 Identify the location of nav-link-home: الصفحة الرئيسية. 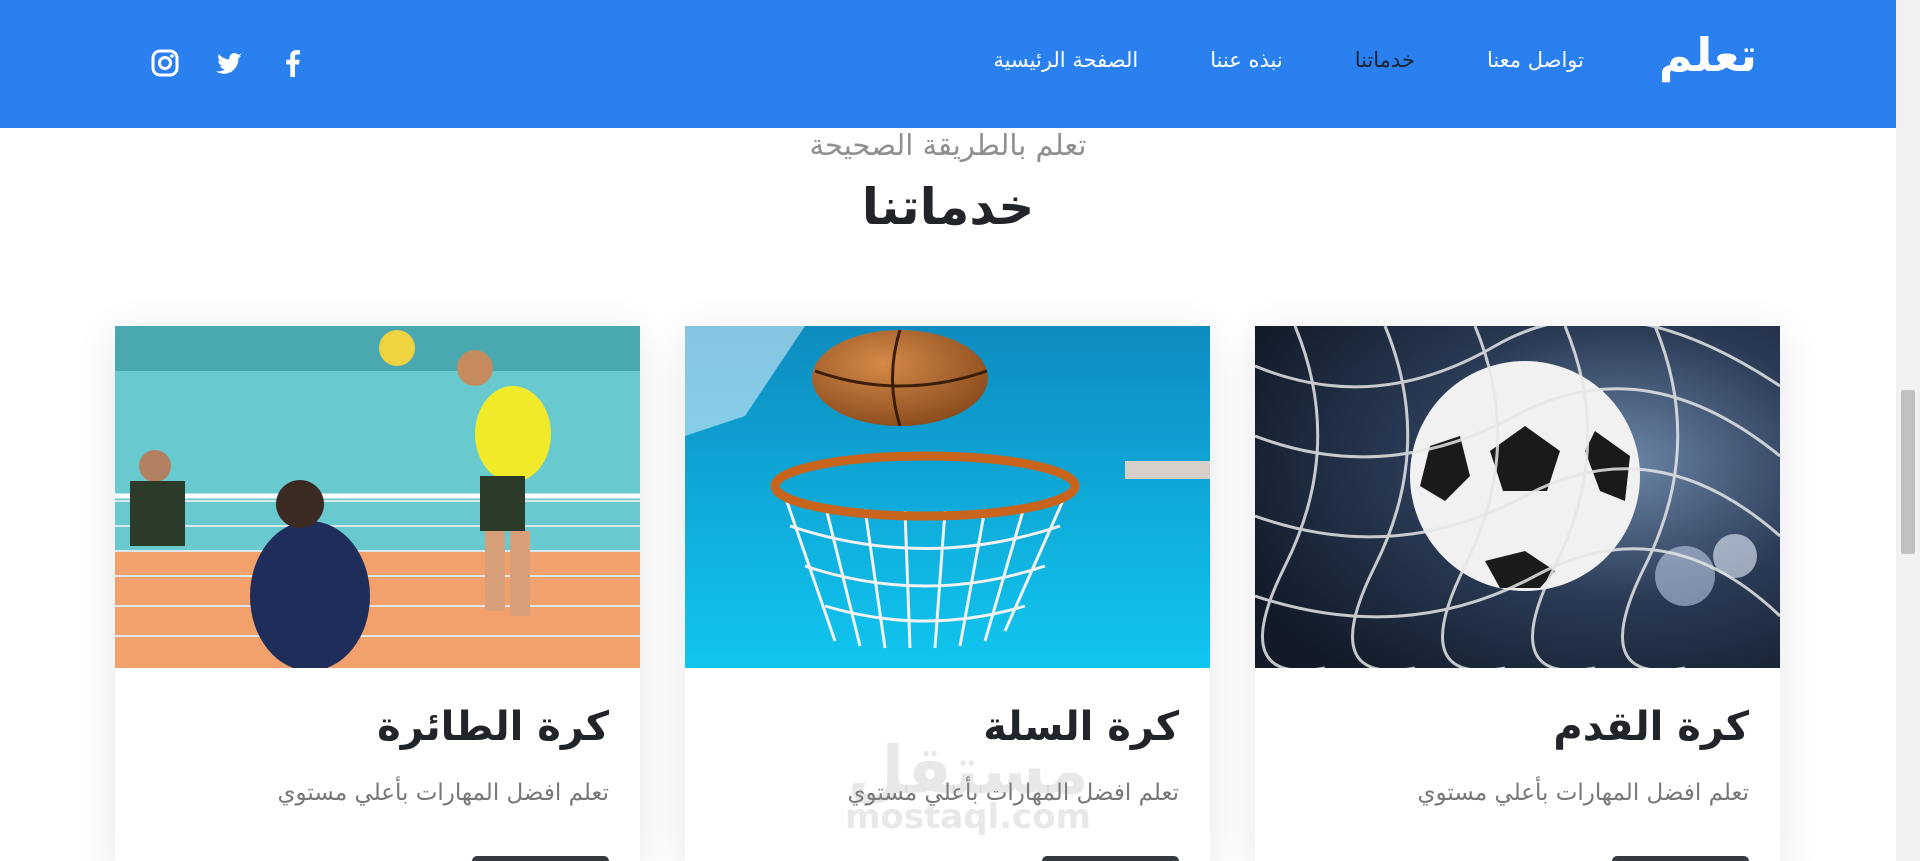
(1065, 60).